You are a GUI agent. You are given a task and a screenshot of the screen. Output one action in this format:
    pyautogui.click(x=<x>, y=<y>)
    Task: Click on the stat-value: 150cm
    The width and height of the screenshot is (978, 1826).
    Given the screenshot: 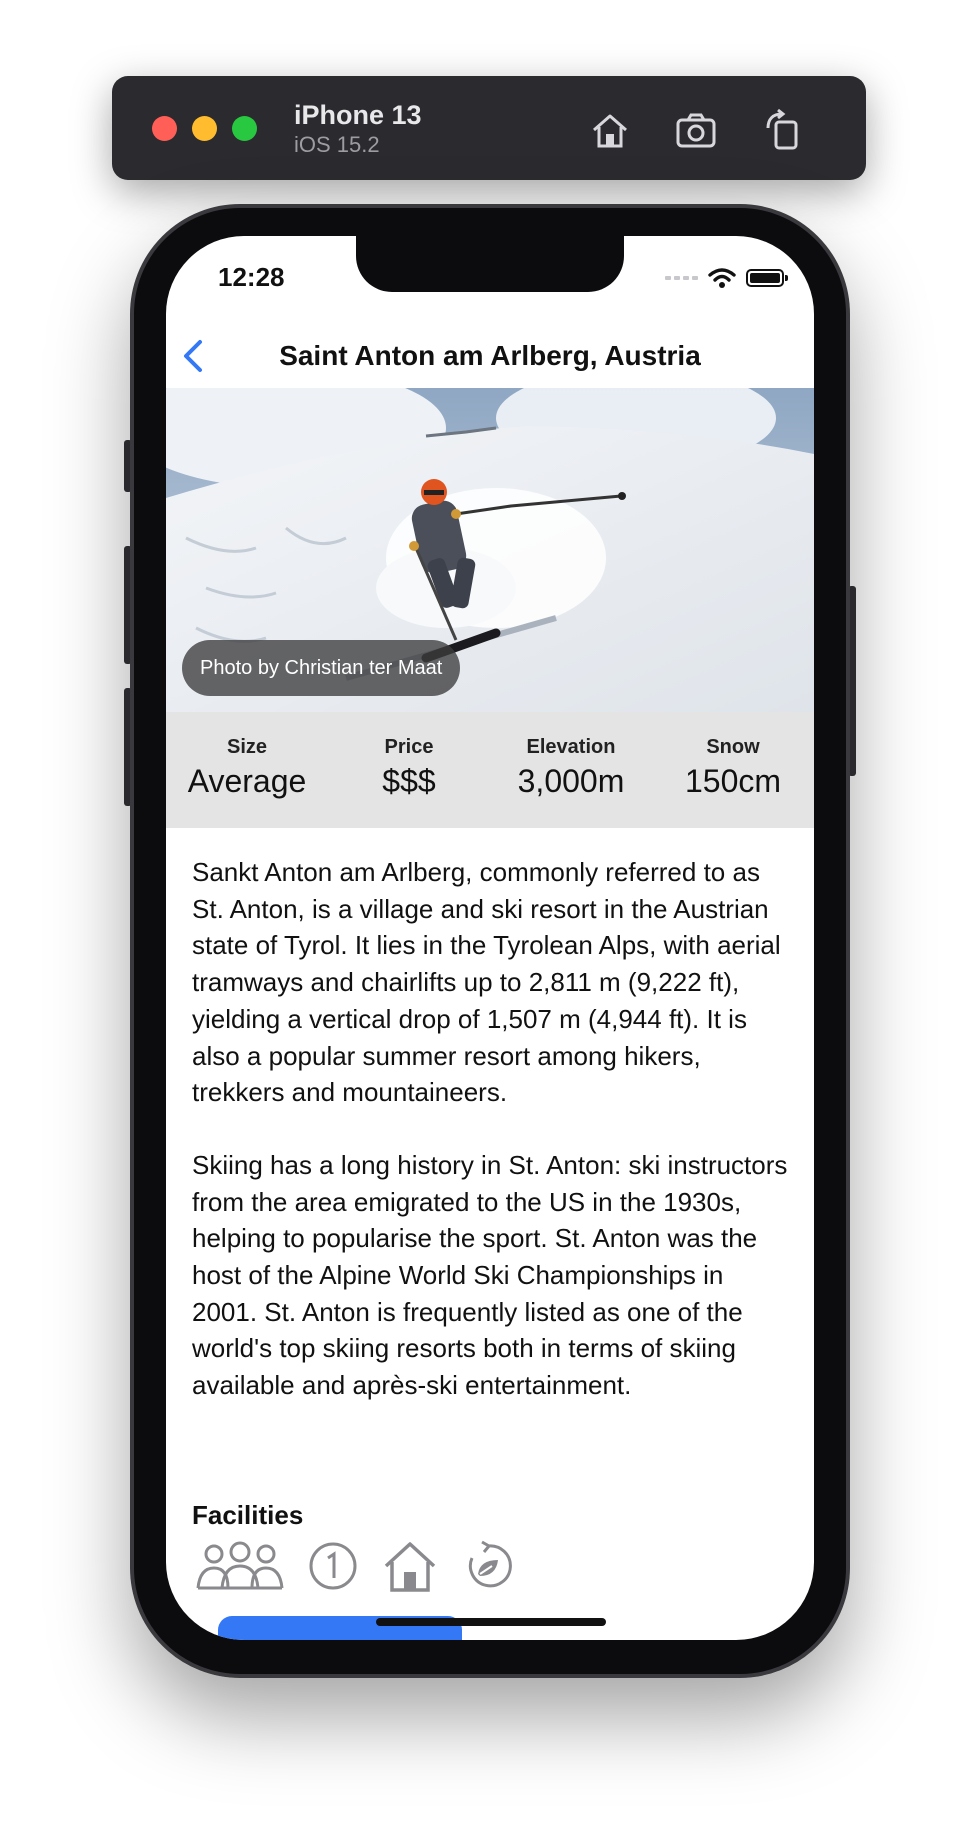 What is the action you would take?
    pyautogui.click(x=733, y=781)
    